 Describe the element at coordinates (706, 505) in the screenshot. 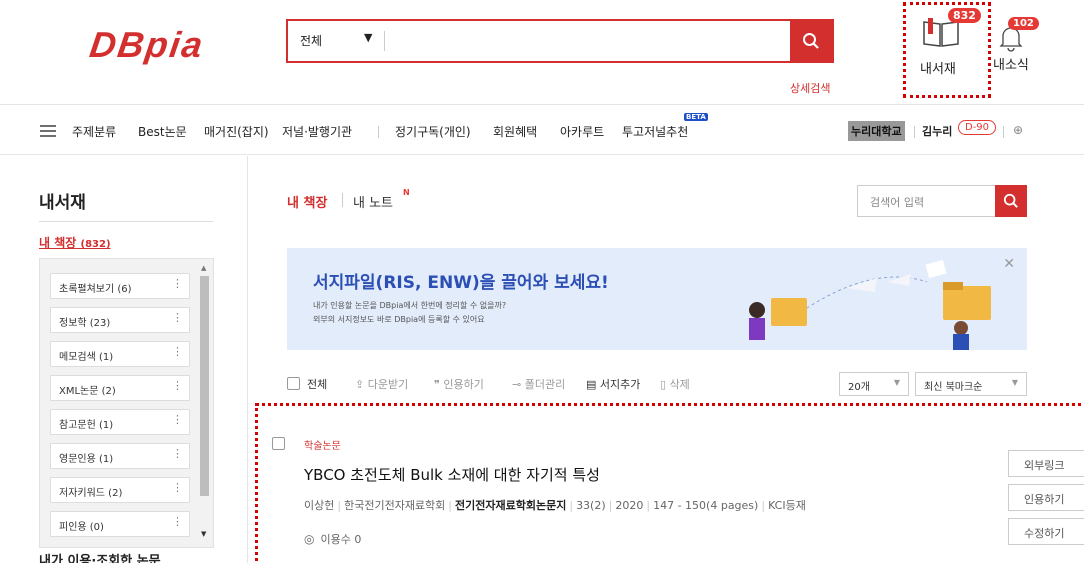

I see `result-pages: 147 - 150(4 pages)` at that location.